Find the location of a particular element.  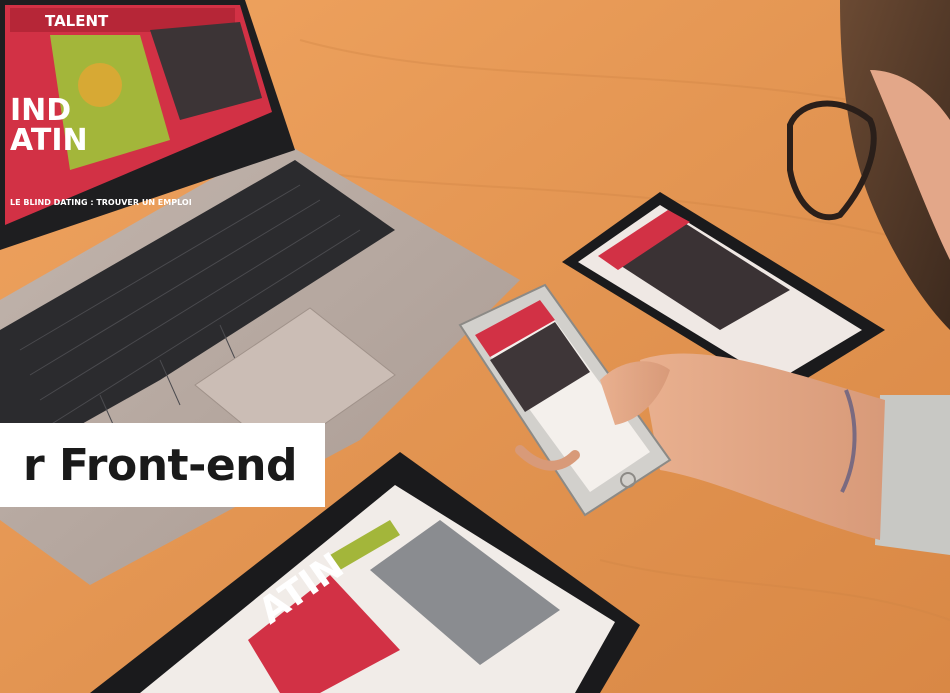

title-banner-text: r Front-end is located at coordinates (160, 465).